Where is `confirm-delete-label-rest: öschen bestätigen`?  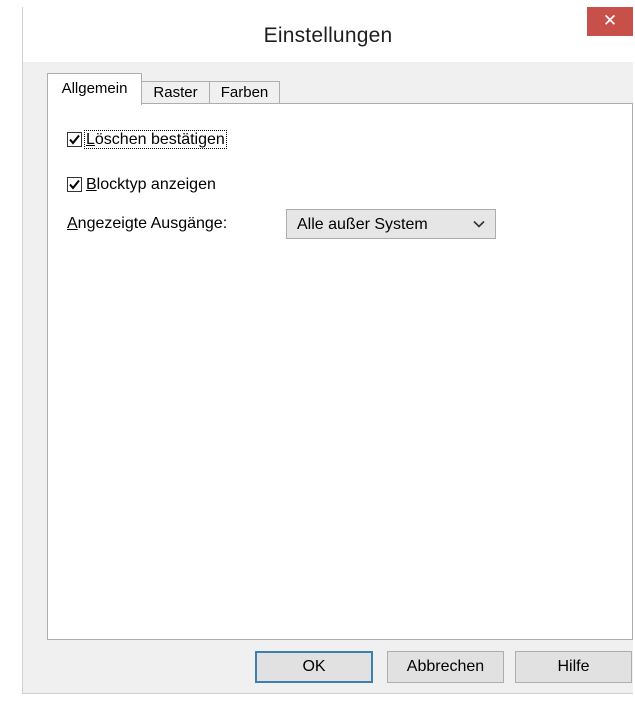
confirm-delete-label-rest: öschen bestätigen is located at coordinates (159, 139).